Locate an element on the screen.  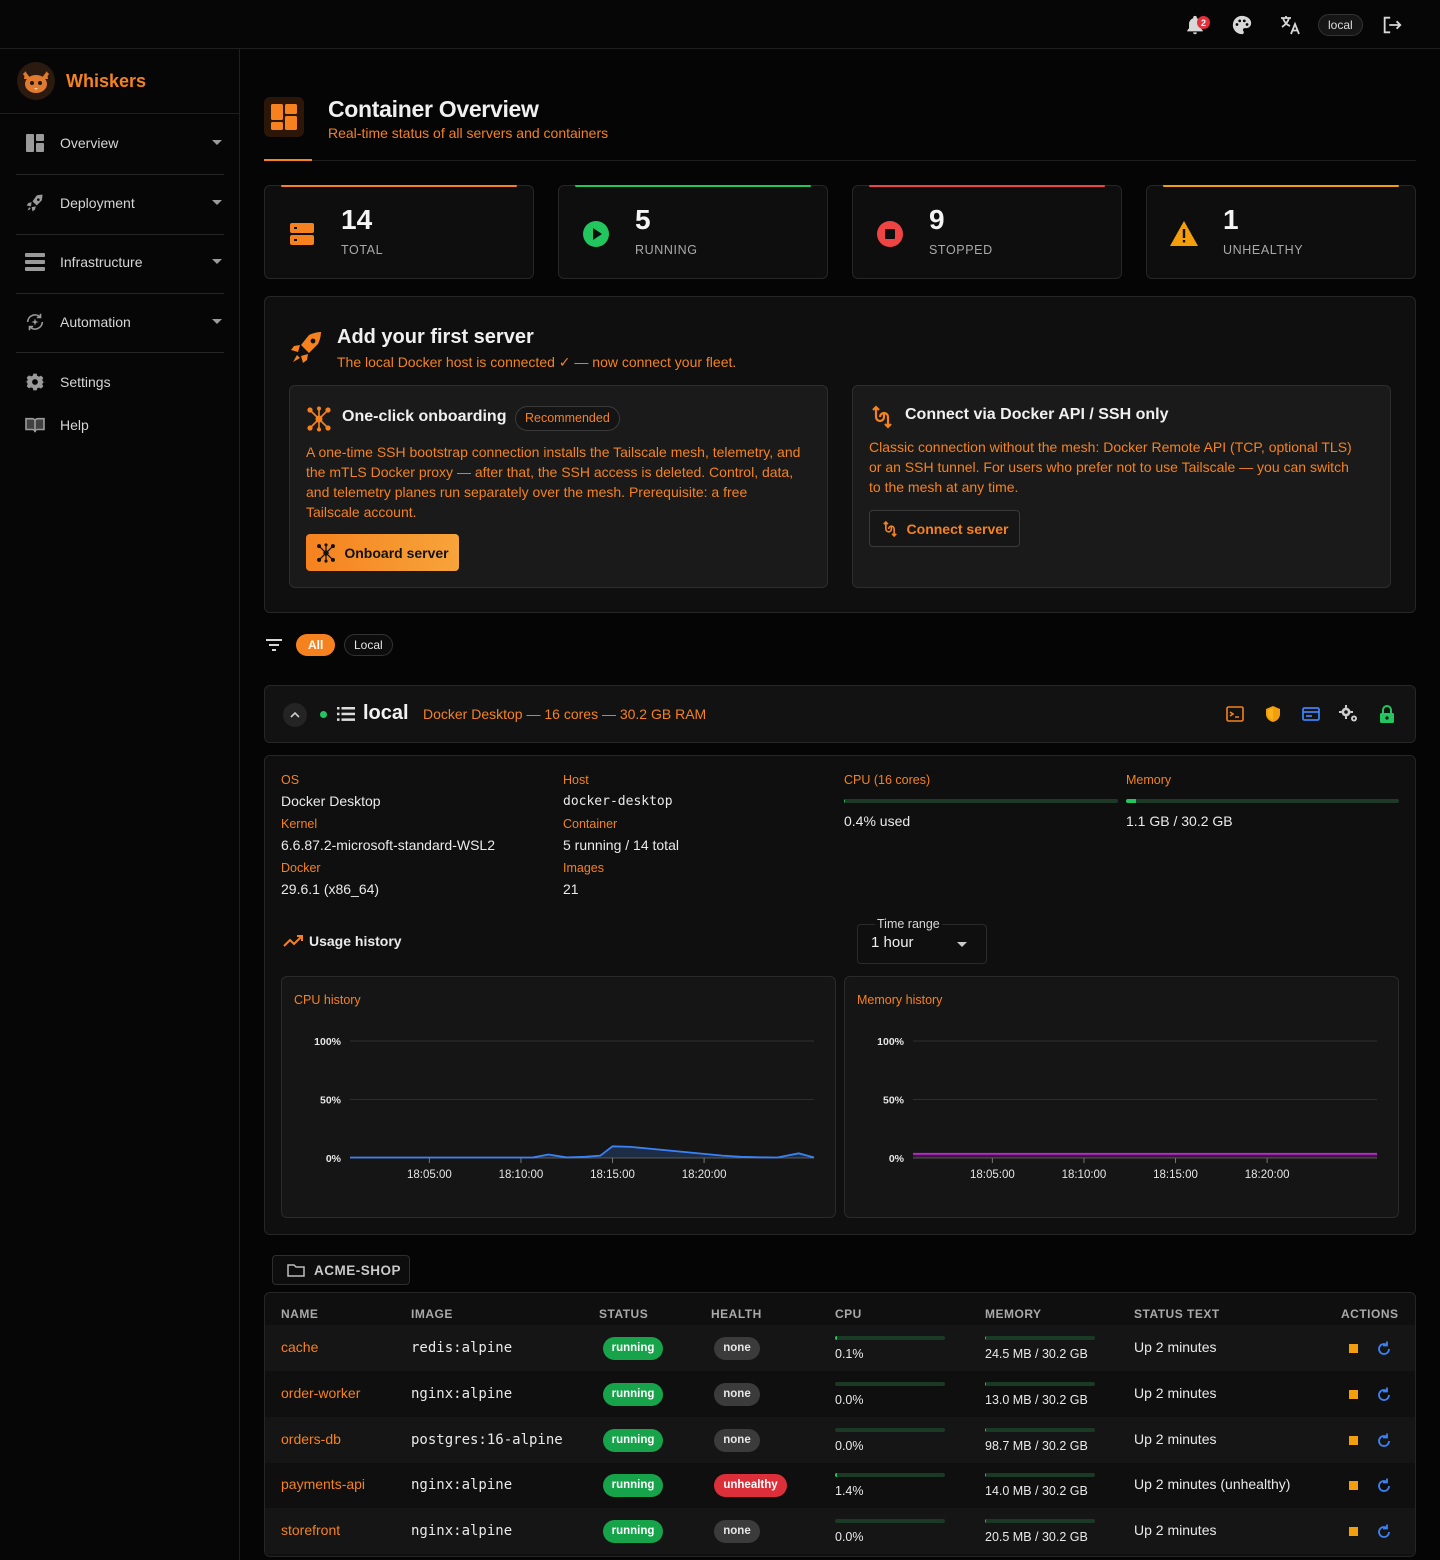
container-name-link: cache is located at coordinates (299, 1347).